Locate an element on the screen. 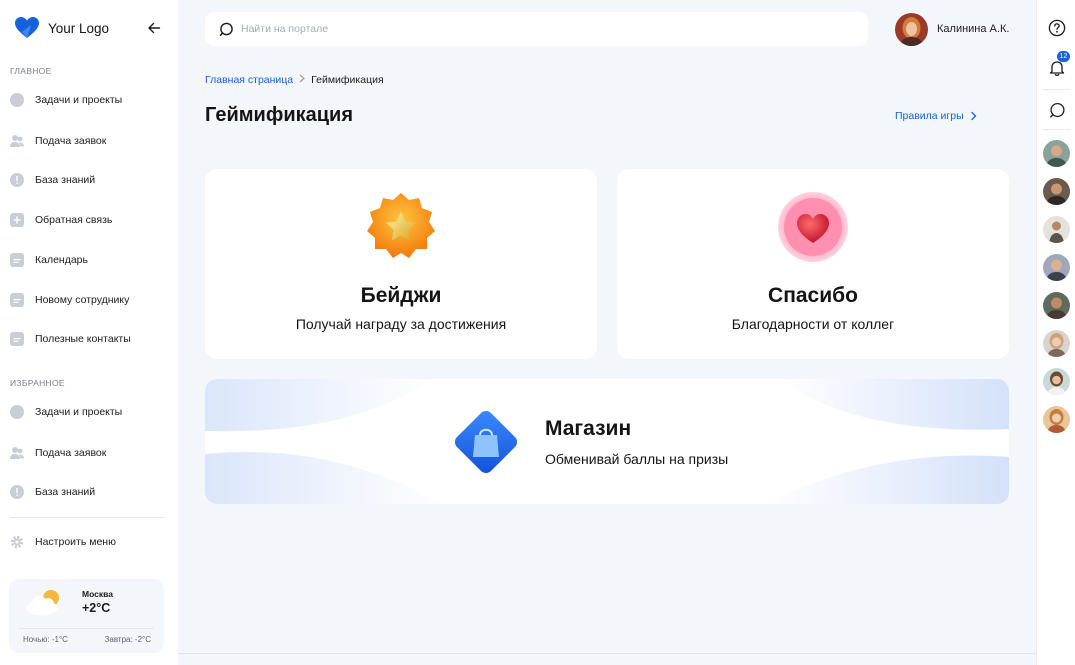 This screenshot has height=665, width=1075. avatar is located at coordinates (911, 29).